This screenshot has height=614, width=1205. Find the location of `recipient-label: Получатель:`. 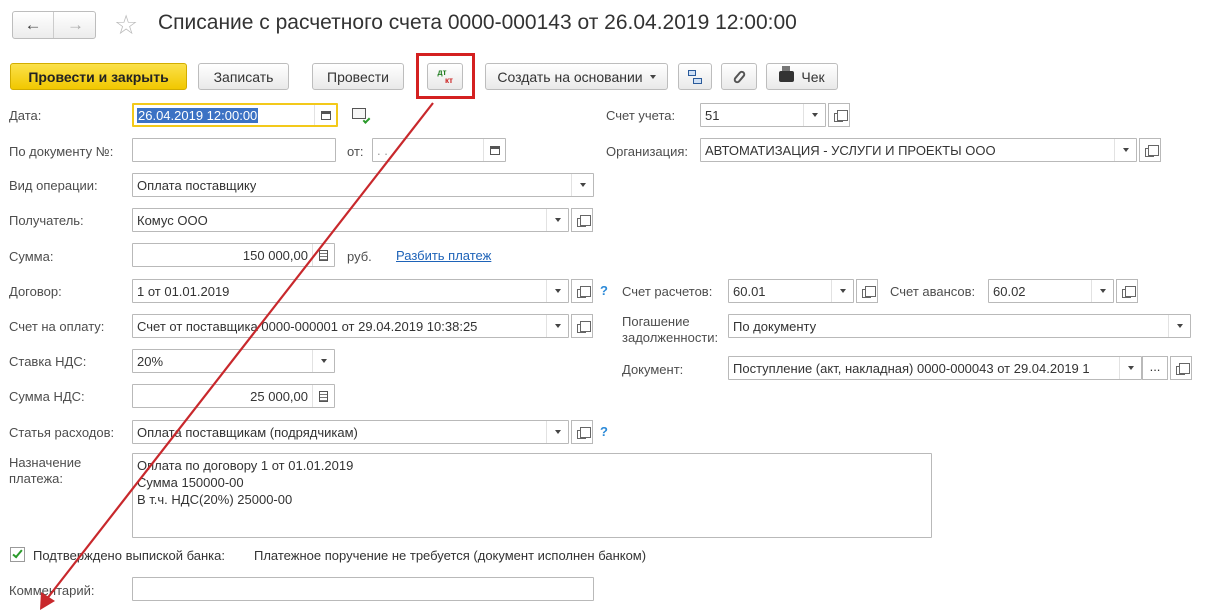

recipient-label: Получатель: is located at coordinates (46, 220).